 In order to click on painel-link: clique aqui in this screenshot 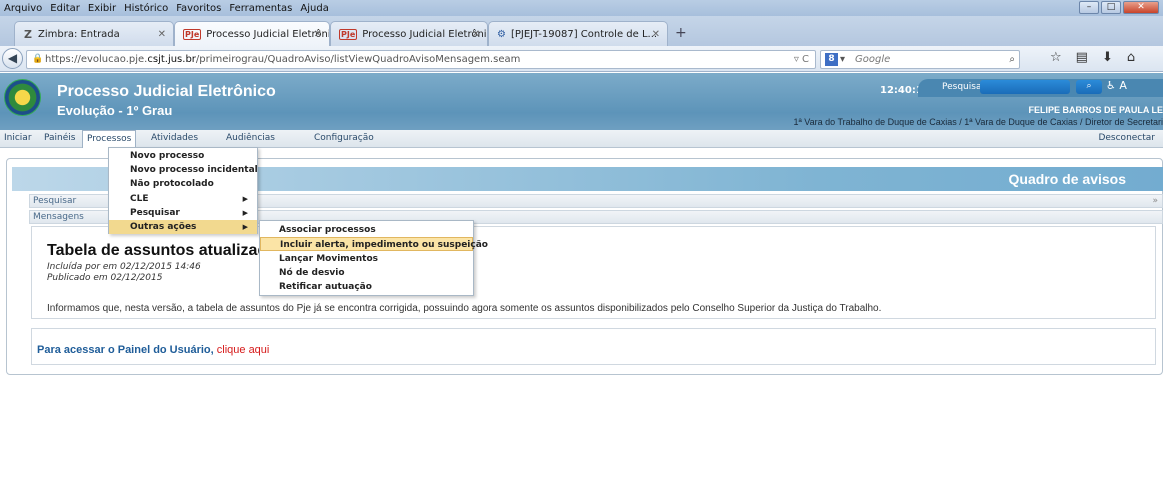, I will do `click(243, 350)`.